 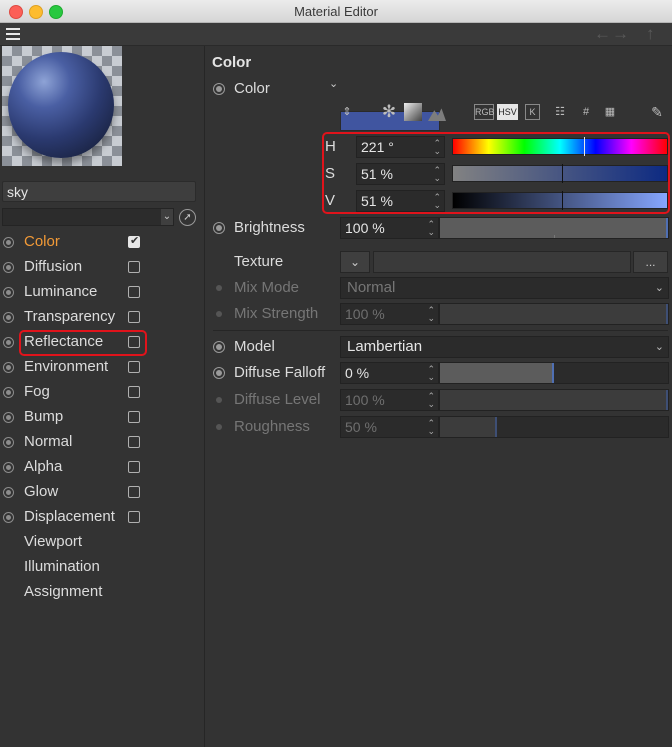 What do you see at coordinates (99, 191) in the screenshot?
I see `material-name-field: sky` at bounding box center [99, 191].